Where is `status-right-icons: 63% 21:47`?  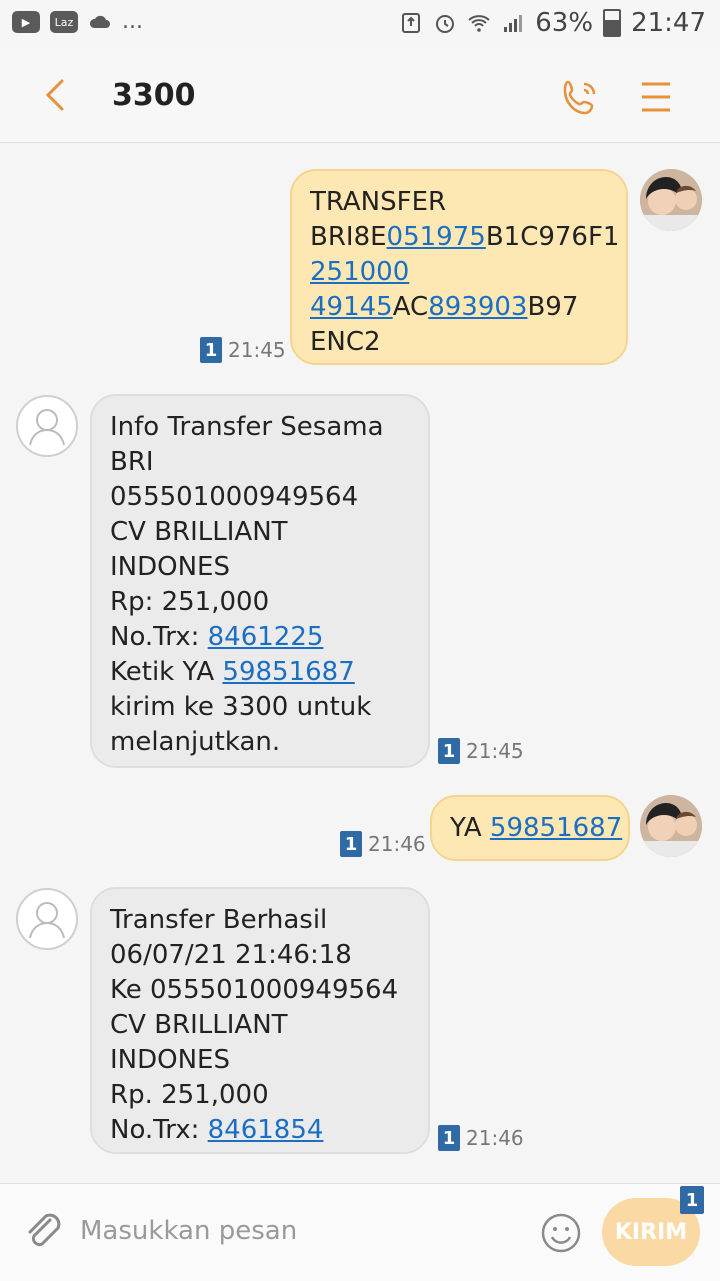
status-right-icons: 63% 21:47 is located at coordinates (552, 23).